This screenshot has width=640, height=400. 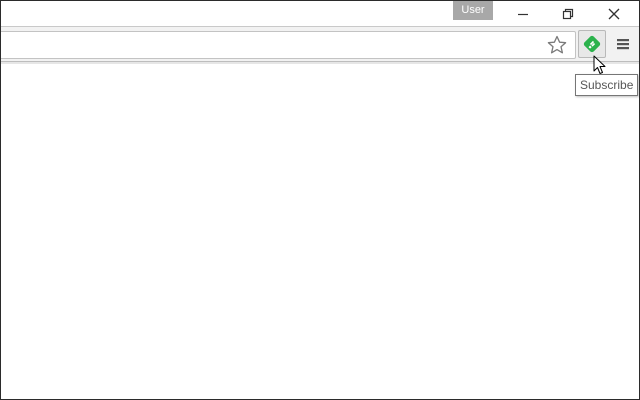 What do you see at coordinates (599, 64) in the screenshot?
I see `mouse-pointer-icon` at bounding box center [599, 64].